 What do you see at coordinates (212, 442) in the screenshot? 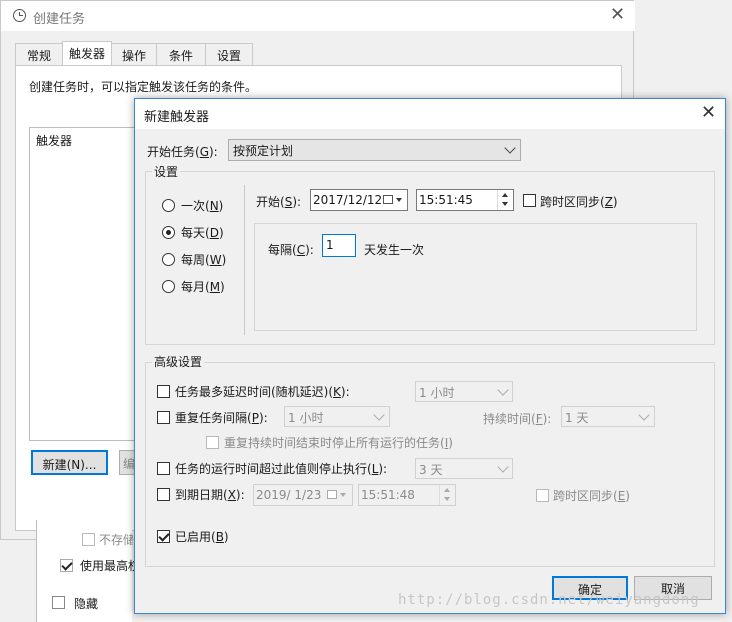
I see `stop-all-checkbox` at bounding box center [212, 442].